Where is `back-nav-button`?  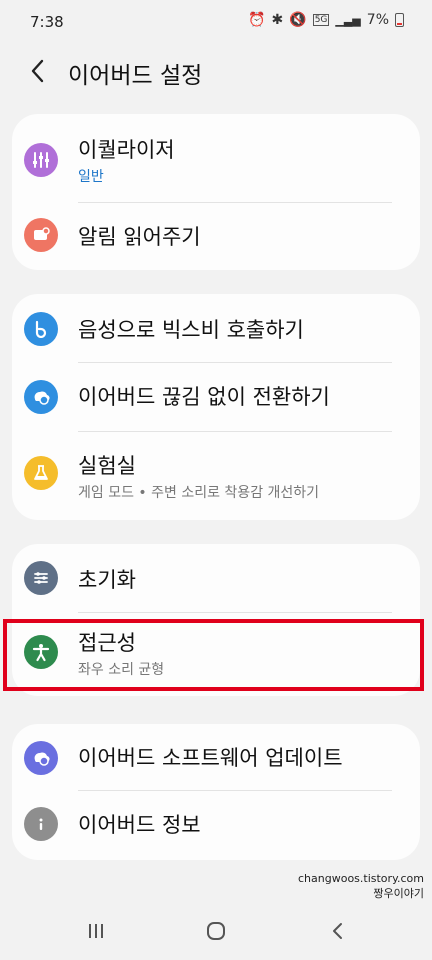
back-nav-button is located at coordinates (338, 931).